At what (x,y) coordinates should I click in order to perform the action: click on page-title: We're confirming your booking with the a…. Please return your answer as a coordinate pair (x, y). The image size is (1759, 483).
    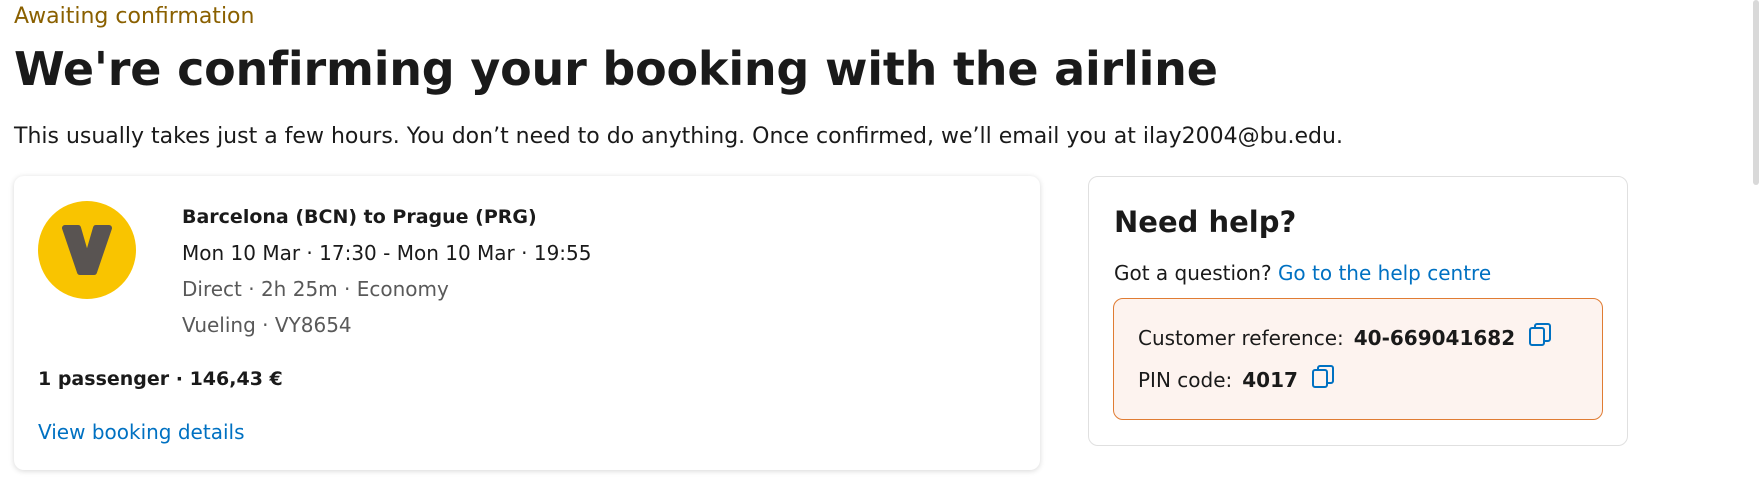
    Looking at the image, I should click on (616, 69).